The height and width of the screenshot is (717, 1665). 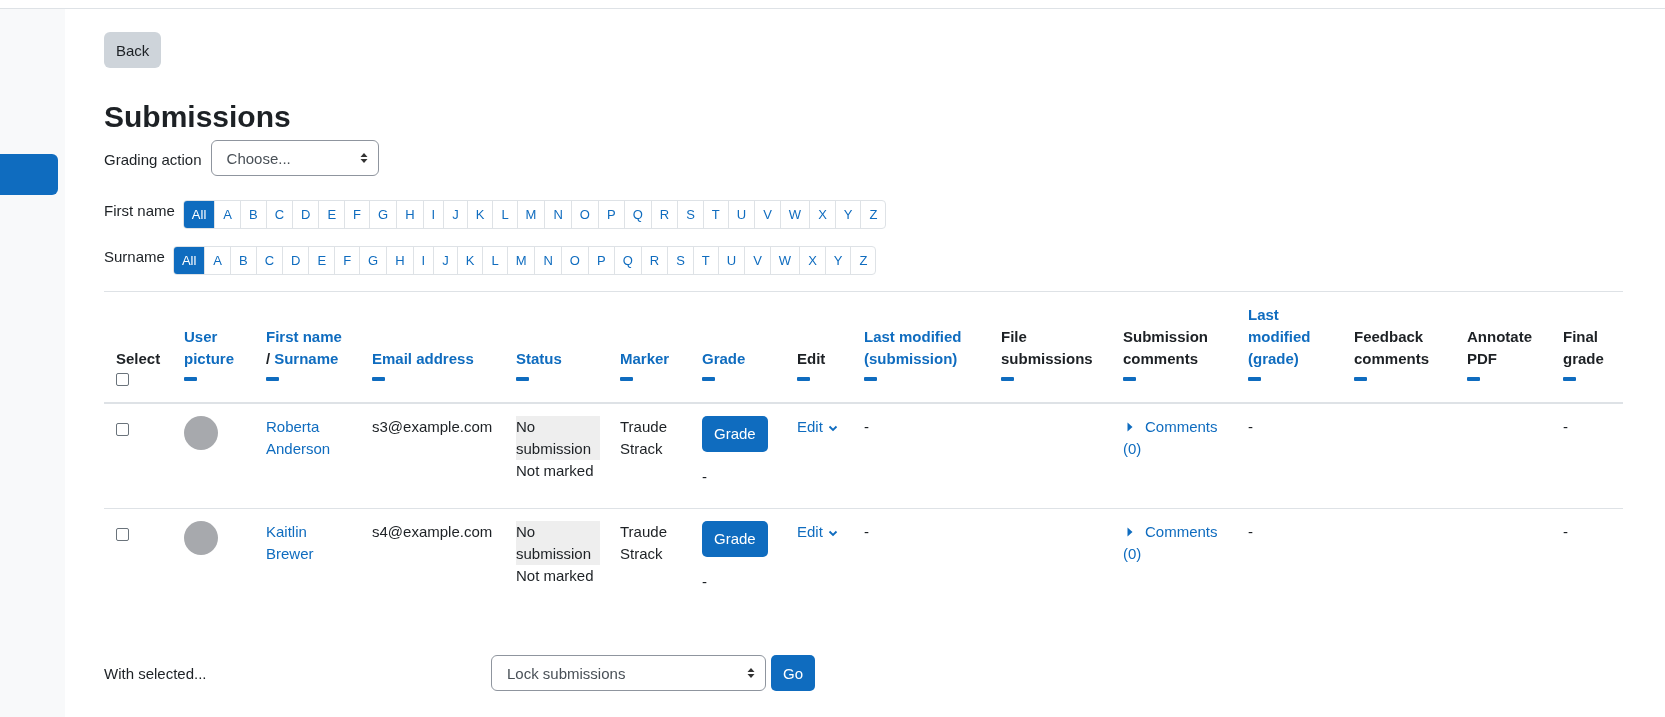 What do you see at coordinates (29, 174) in the screenshot?
I see `sidebar-toggle-button` at bounding box center [29, 174].